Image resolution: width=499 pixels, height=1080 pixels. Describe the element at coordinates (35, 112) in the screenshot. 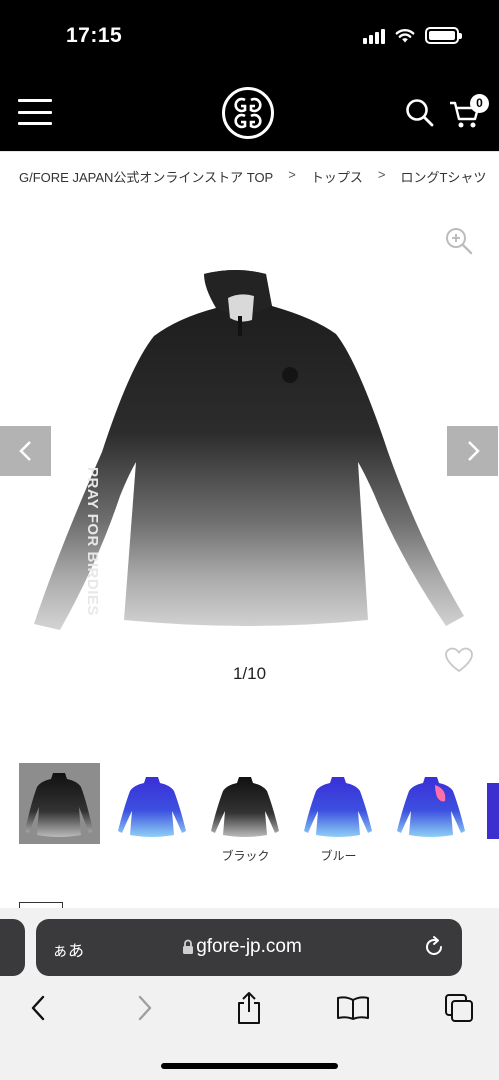

I see `hamburger-menu-button` at that location.